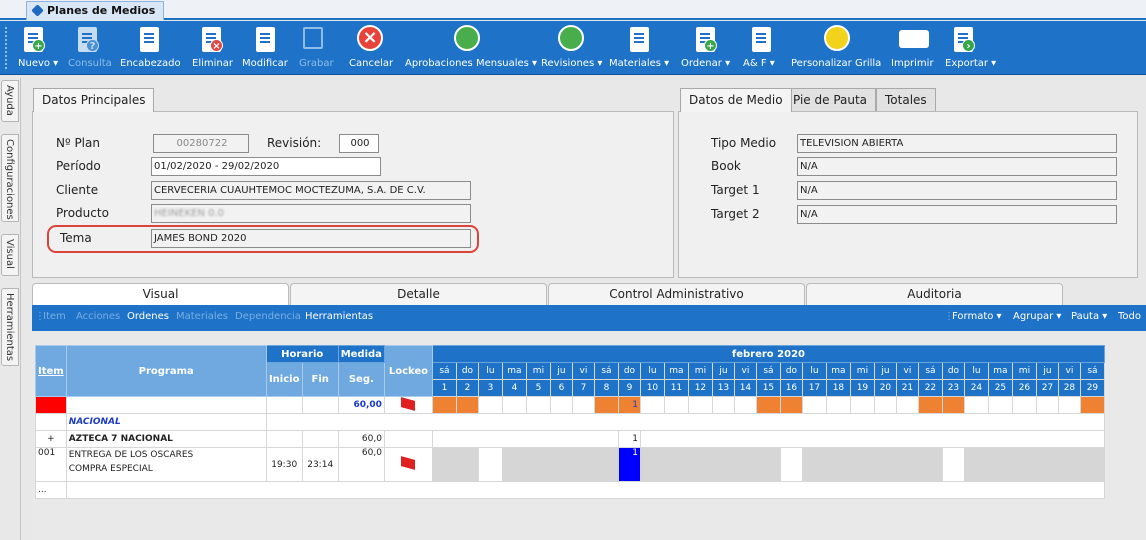  What do you see at coordinates (315, 48) in the screenshot?
I see `save-button: Grabar` at bounding box center [315, 48].